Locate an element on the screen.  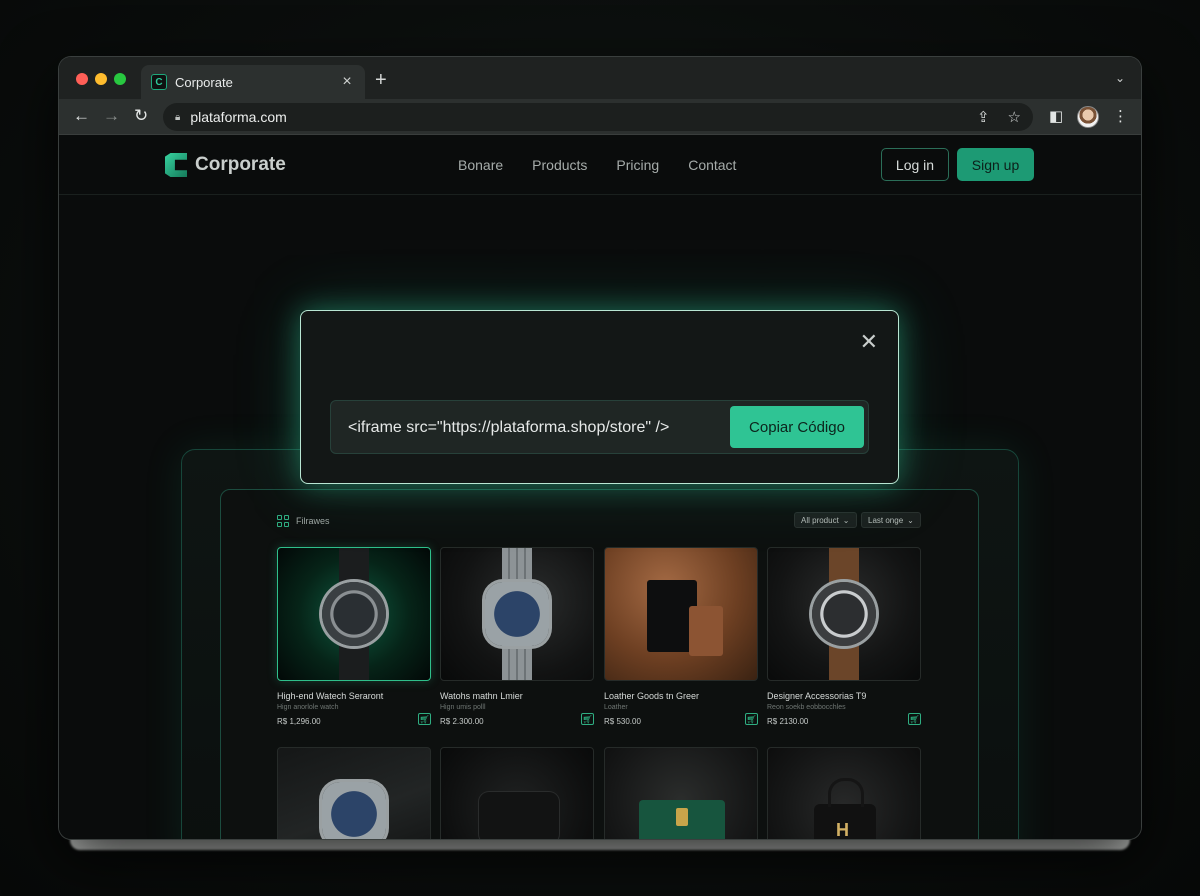
bookmark-star-icon: ☆ is located at coordinates (1014, 117).